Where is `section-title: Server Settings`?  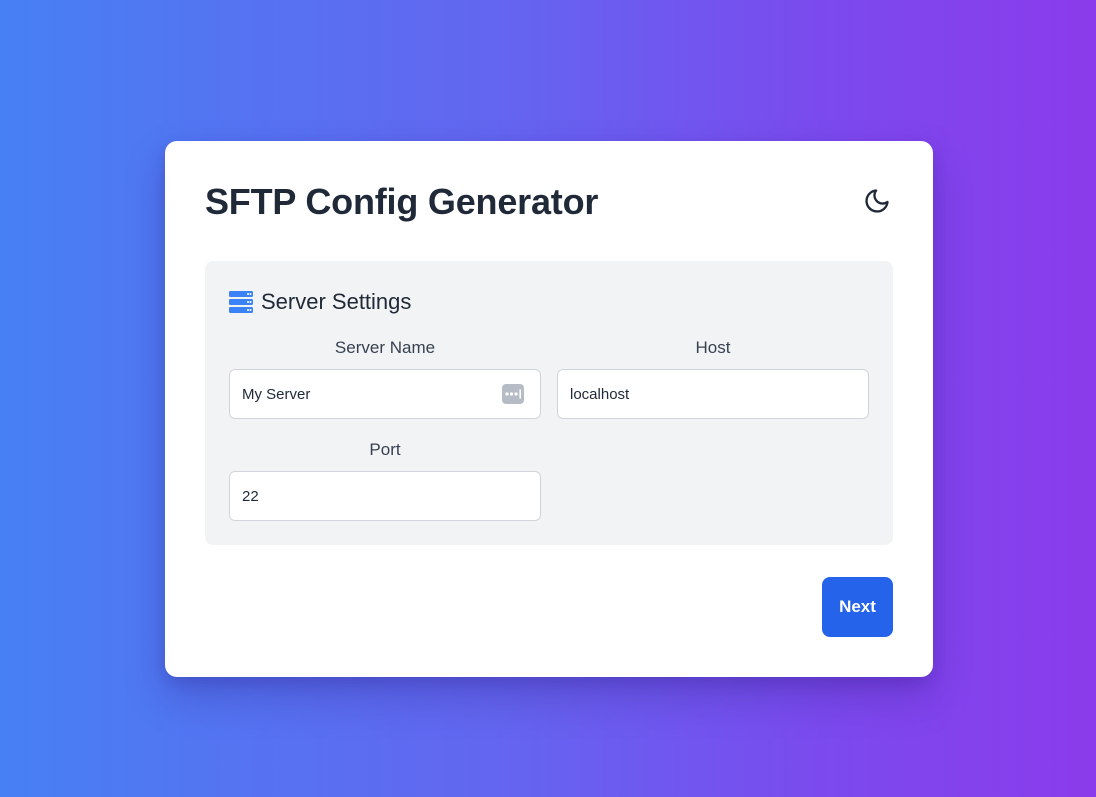 section-title: Server Settings is located at coordinates (336, 301).